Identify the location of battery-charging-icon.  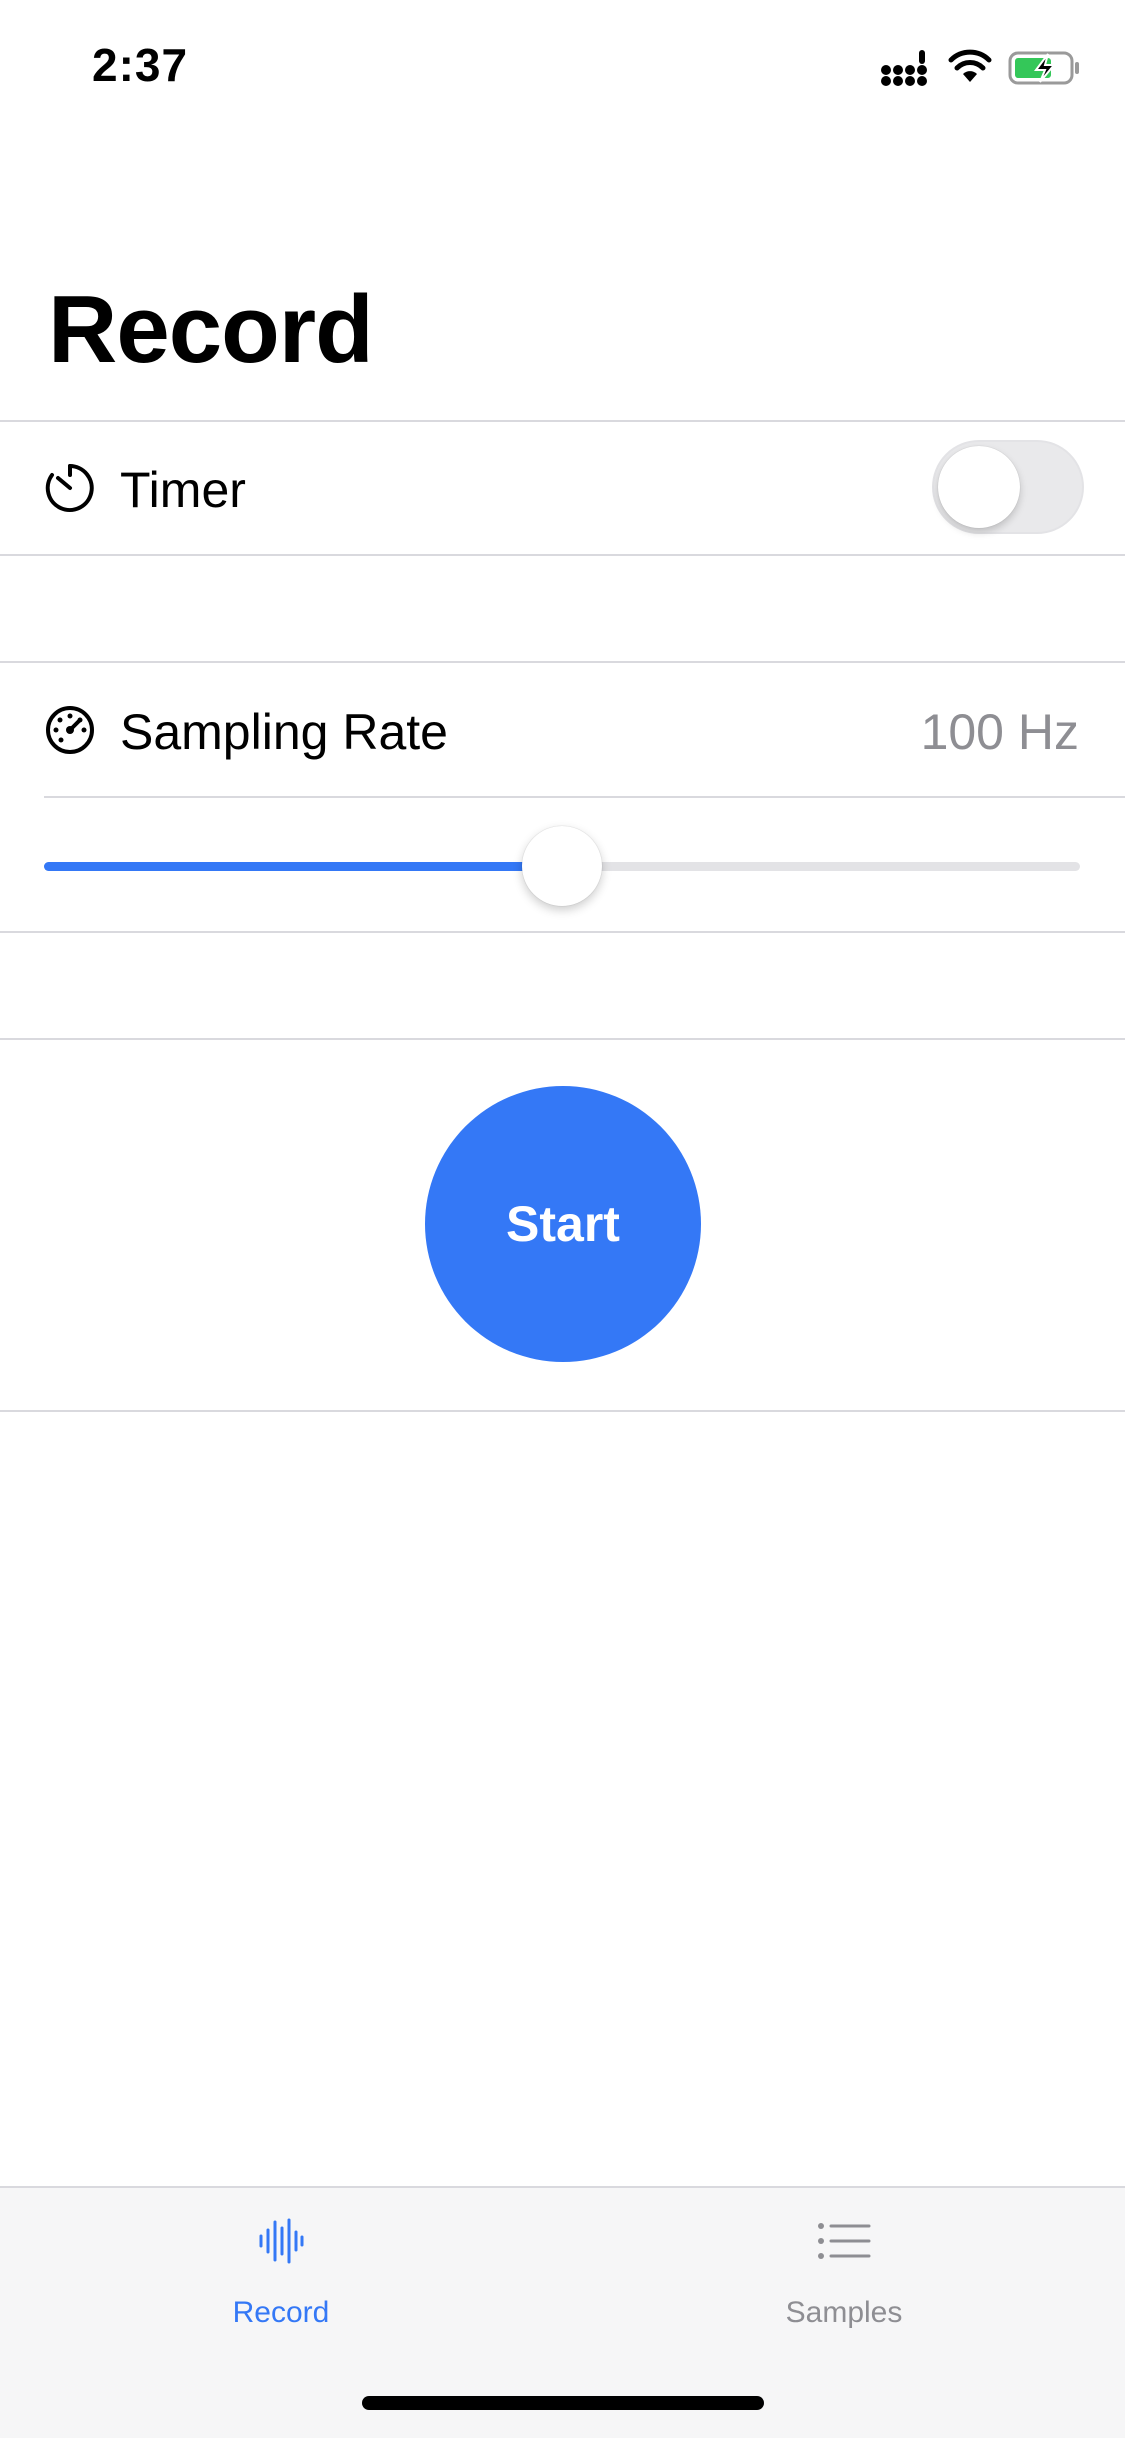
(1043, 68).